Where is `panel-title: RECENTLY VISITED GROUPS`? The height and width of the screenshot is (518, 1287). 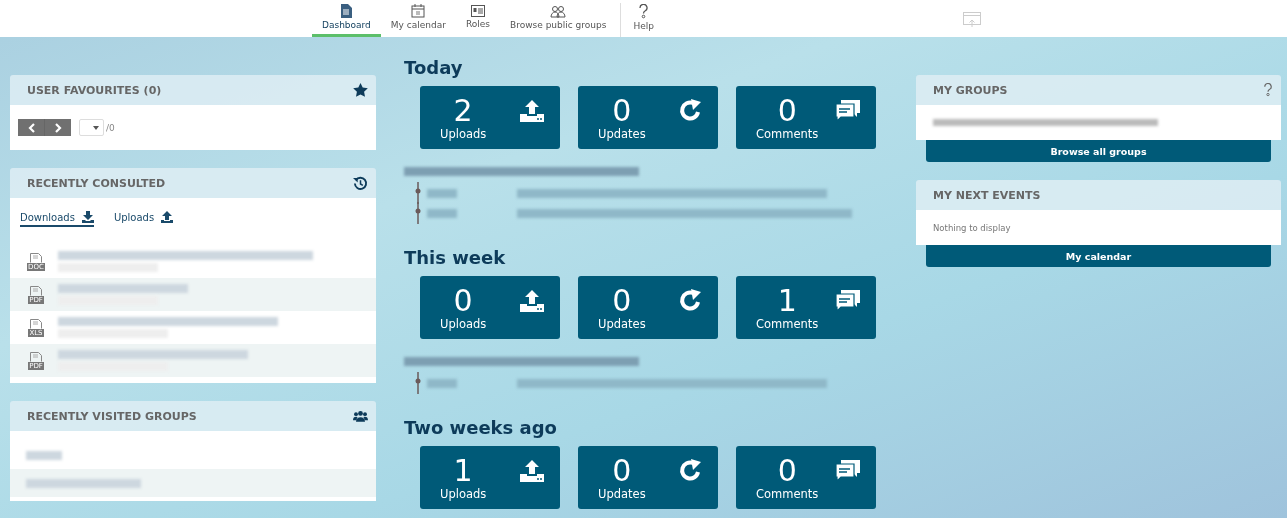 panel-title: RECENTLY VISITED GROUPS is located at coordinates (112, 416).